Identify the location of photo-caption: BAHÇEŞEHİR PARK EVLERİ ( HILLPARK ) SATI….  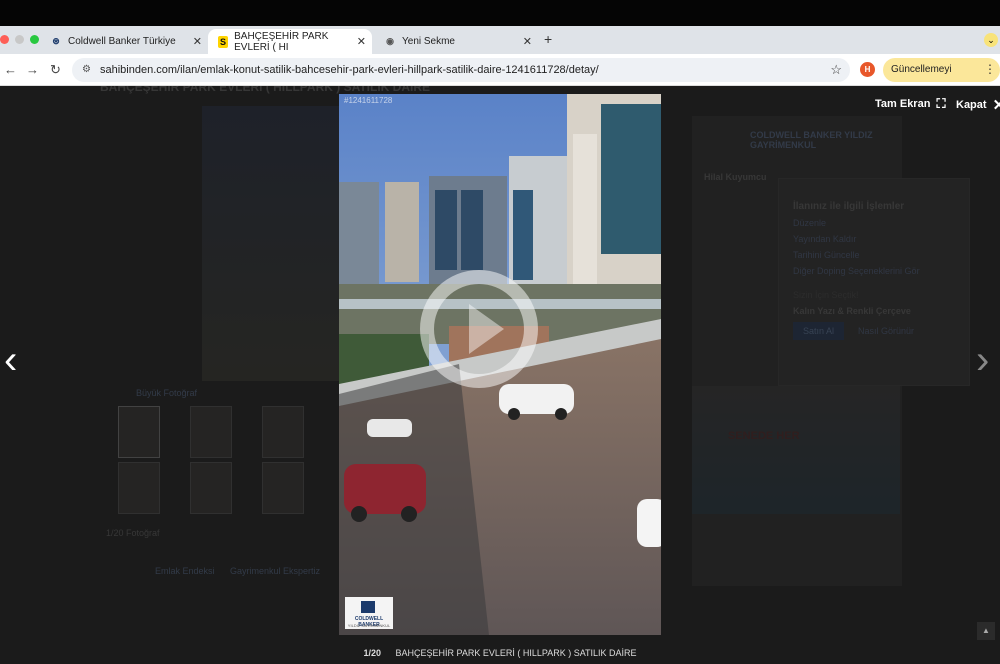
(516, 653).